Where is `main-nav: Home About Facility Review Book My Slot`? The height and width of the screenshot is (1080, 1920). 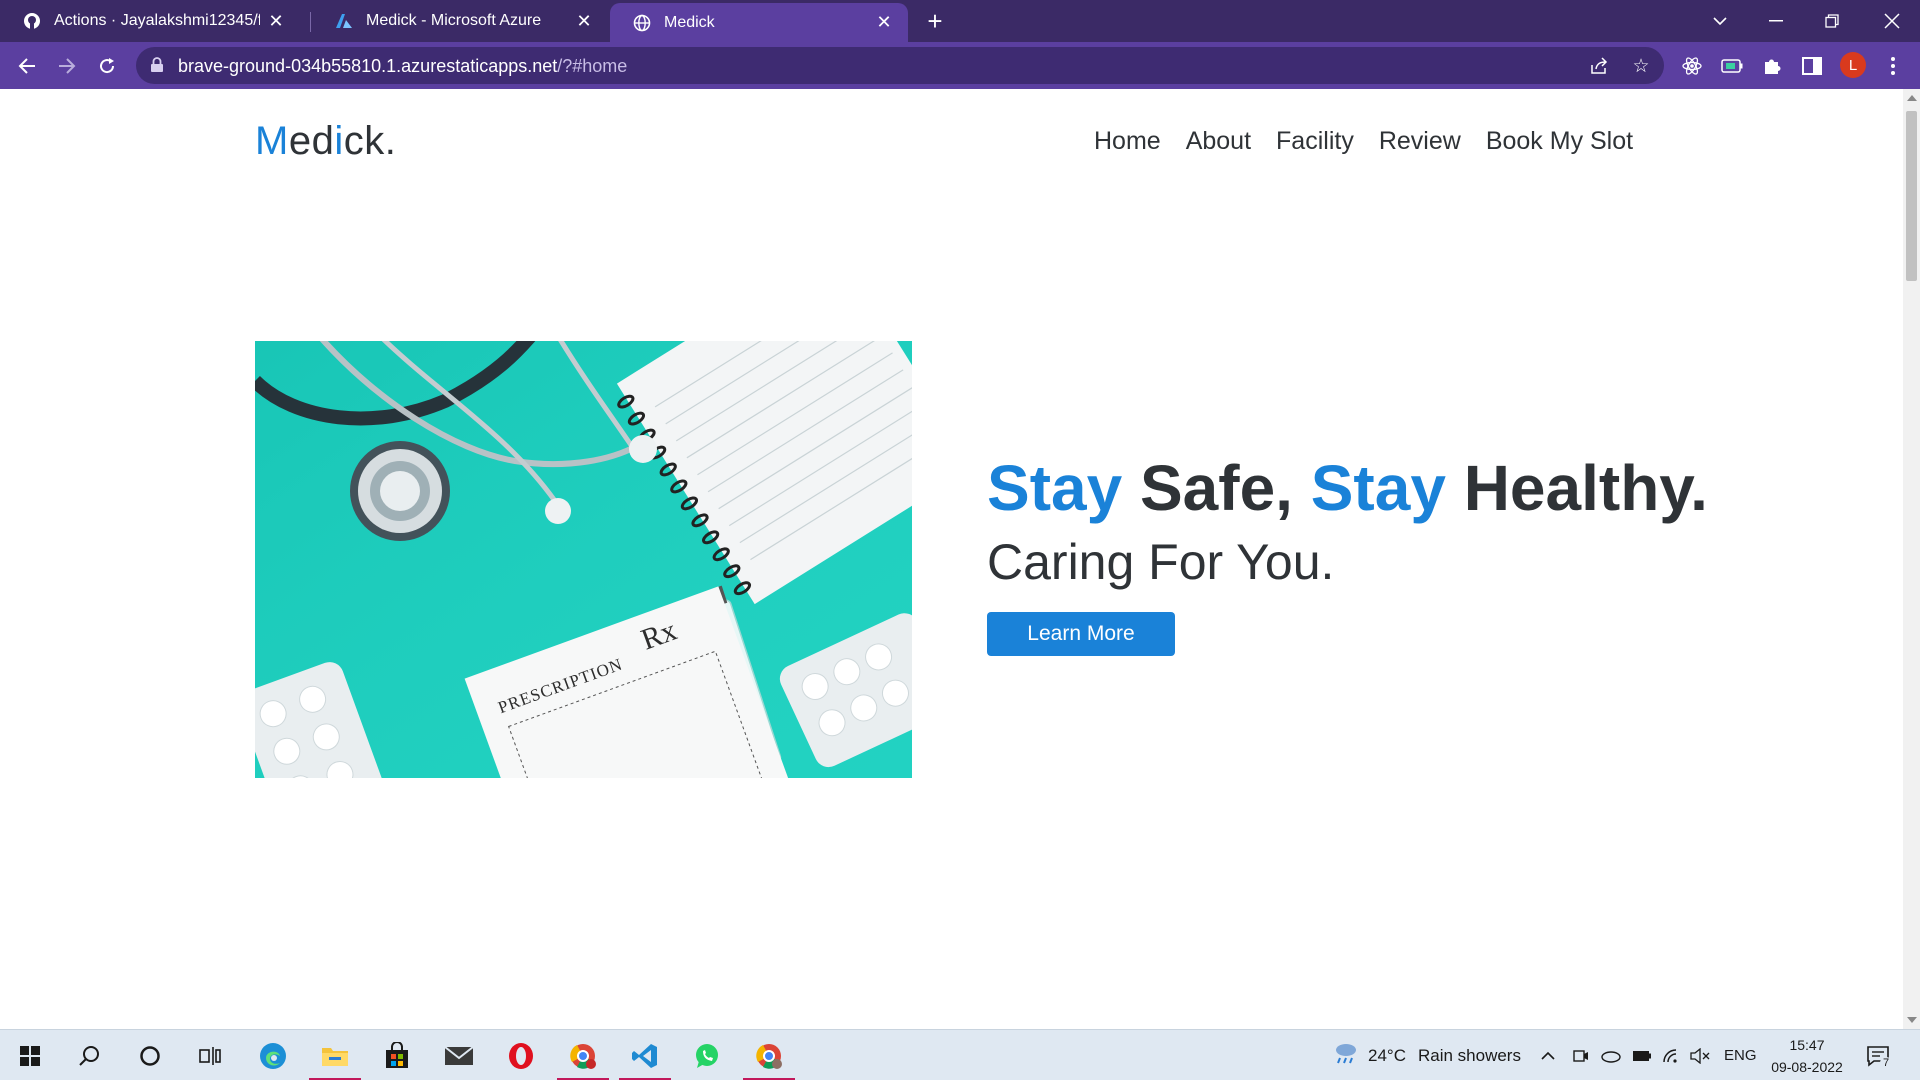 main-nav: Home About Facility Review Book My Slot is located at coordinates (1351, 141).